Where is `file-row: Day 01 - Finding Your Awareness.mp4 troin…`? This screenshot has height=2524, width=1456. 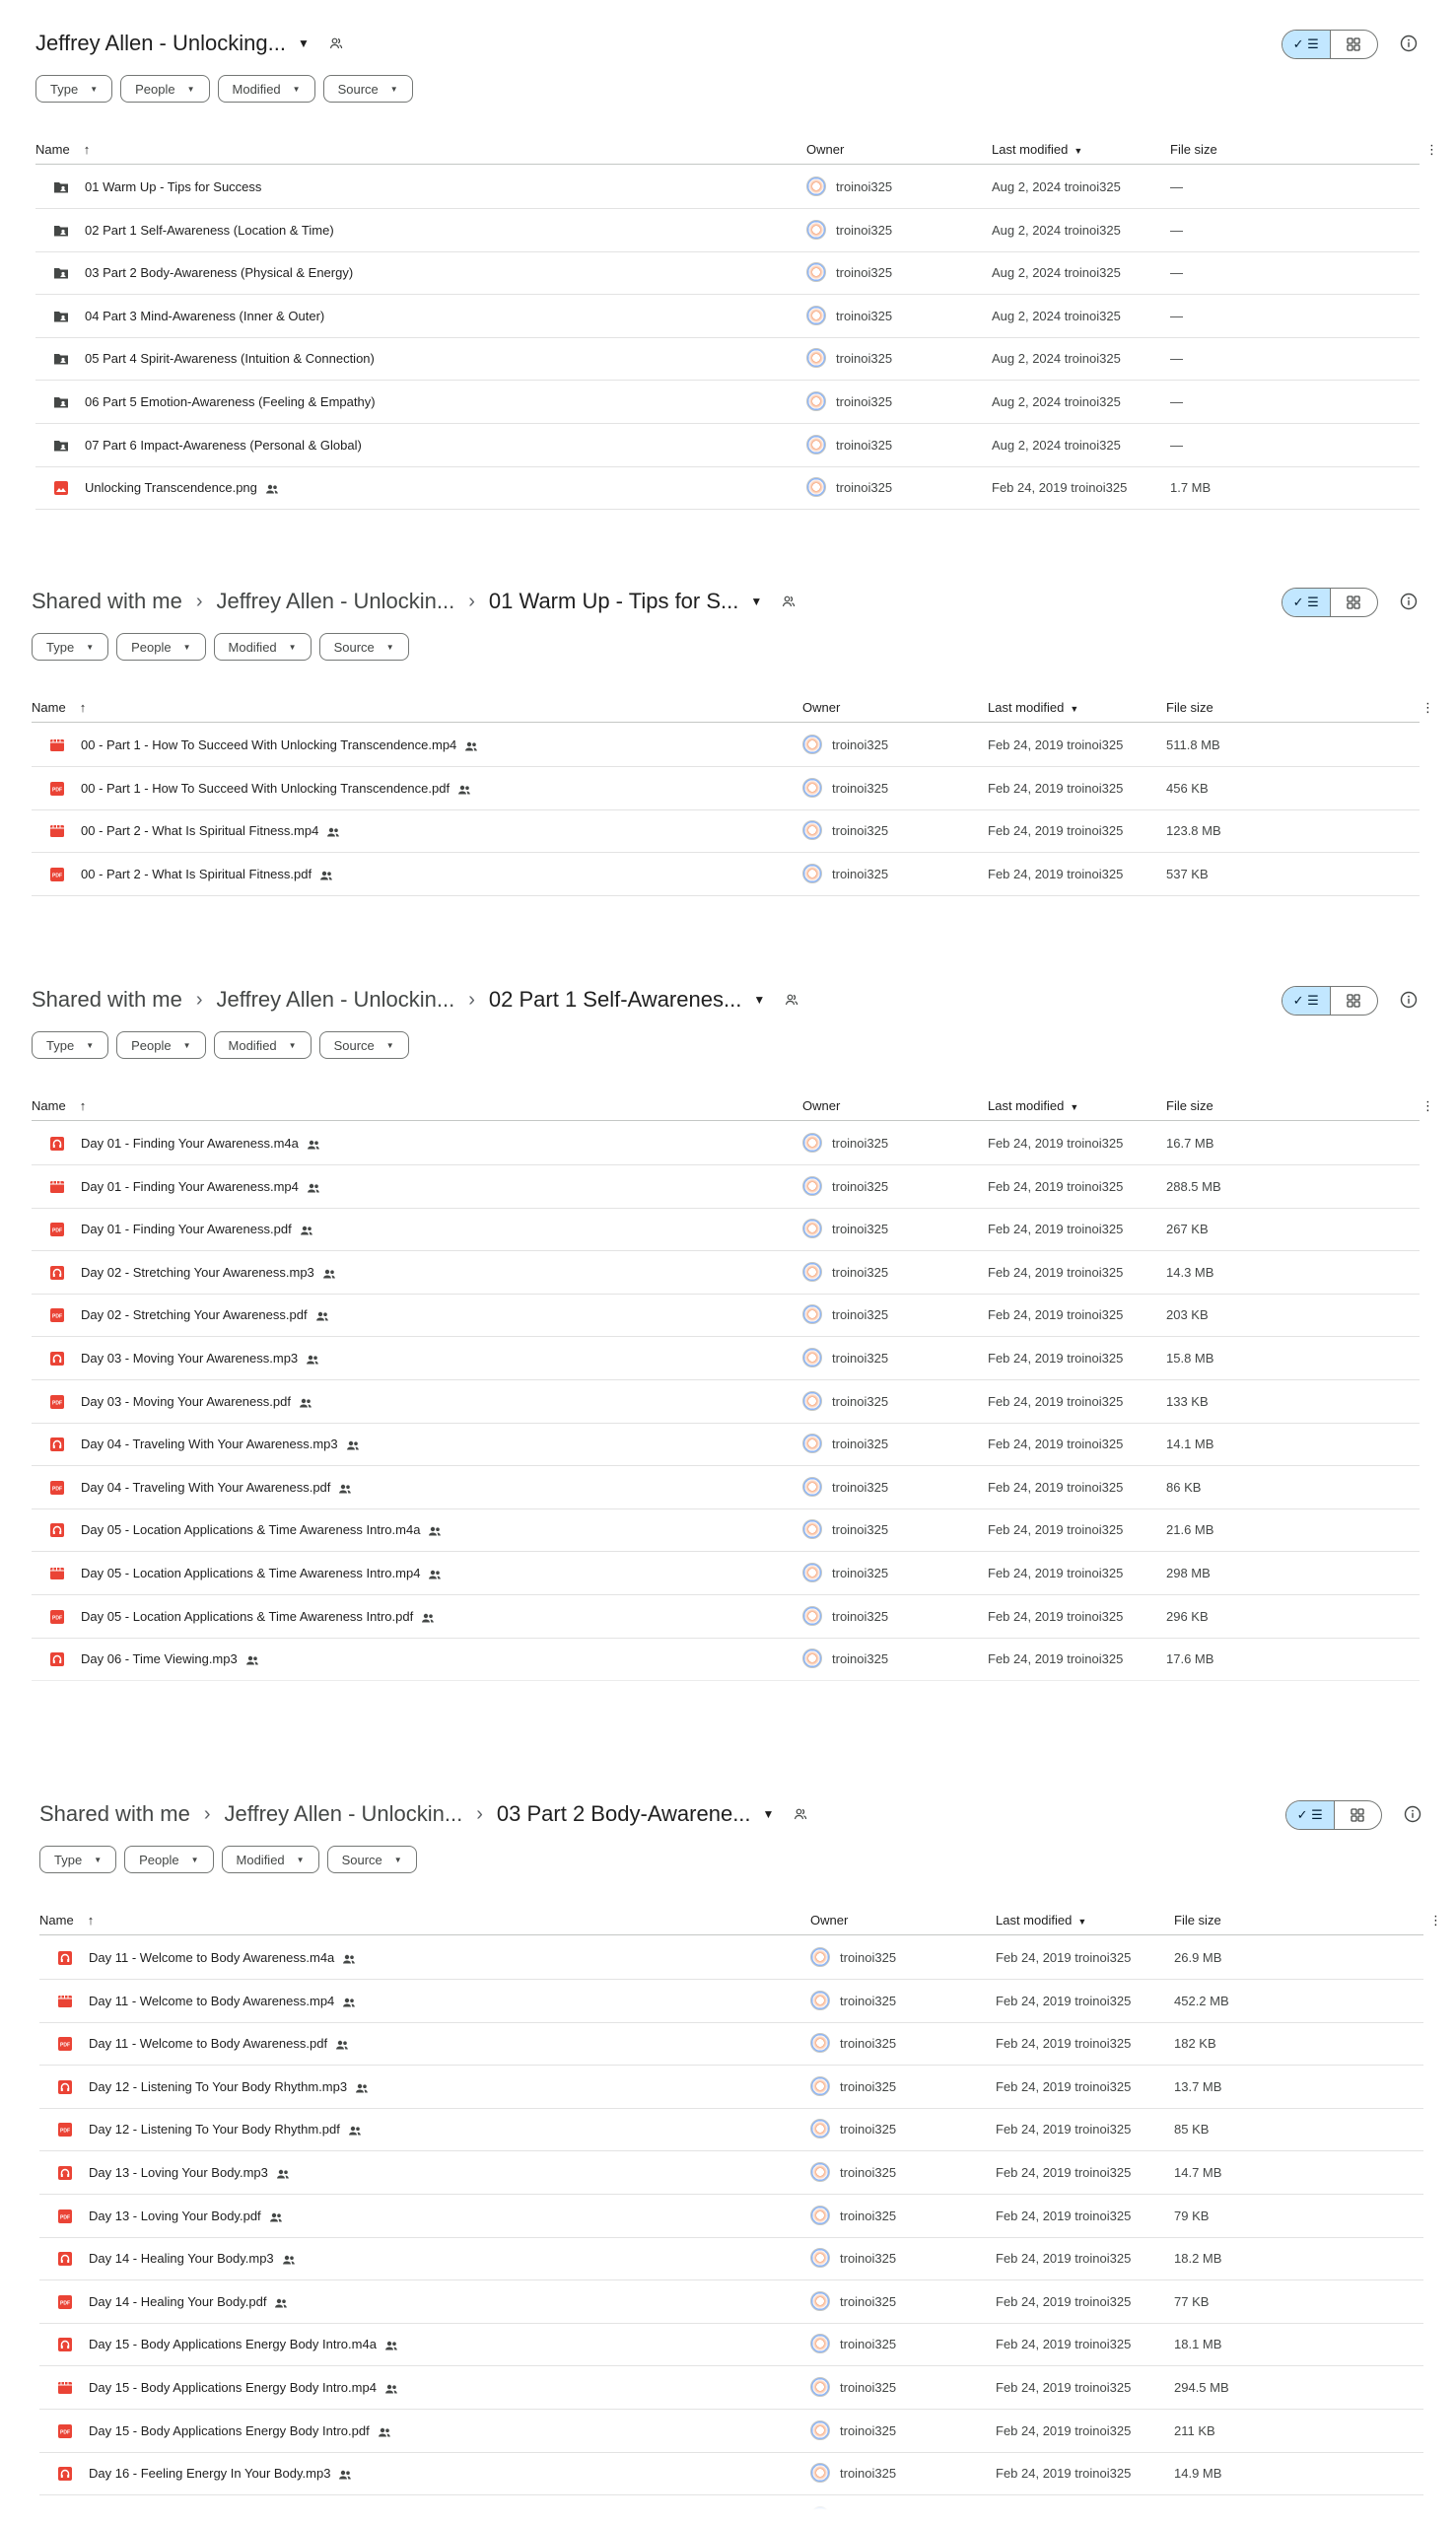
file-row: Day 01 - Finding Your Awareness.mp4 troin… is located at coordinates (726, 1187).